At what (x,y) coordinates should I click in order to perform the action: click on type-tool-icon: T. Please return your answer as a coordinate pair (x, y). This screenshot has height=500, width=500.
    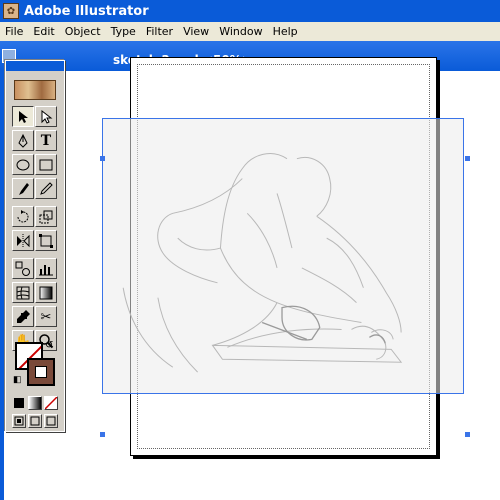
    Looking at the image, I should click on (46, 140).